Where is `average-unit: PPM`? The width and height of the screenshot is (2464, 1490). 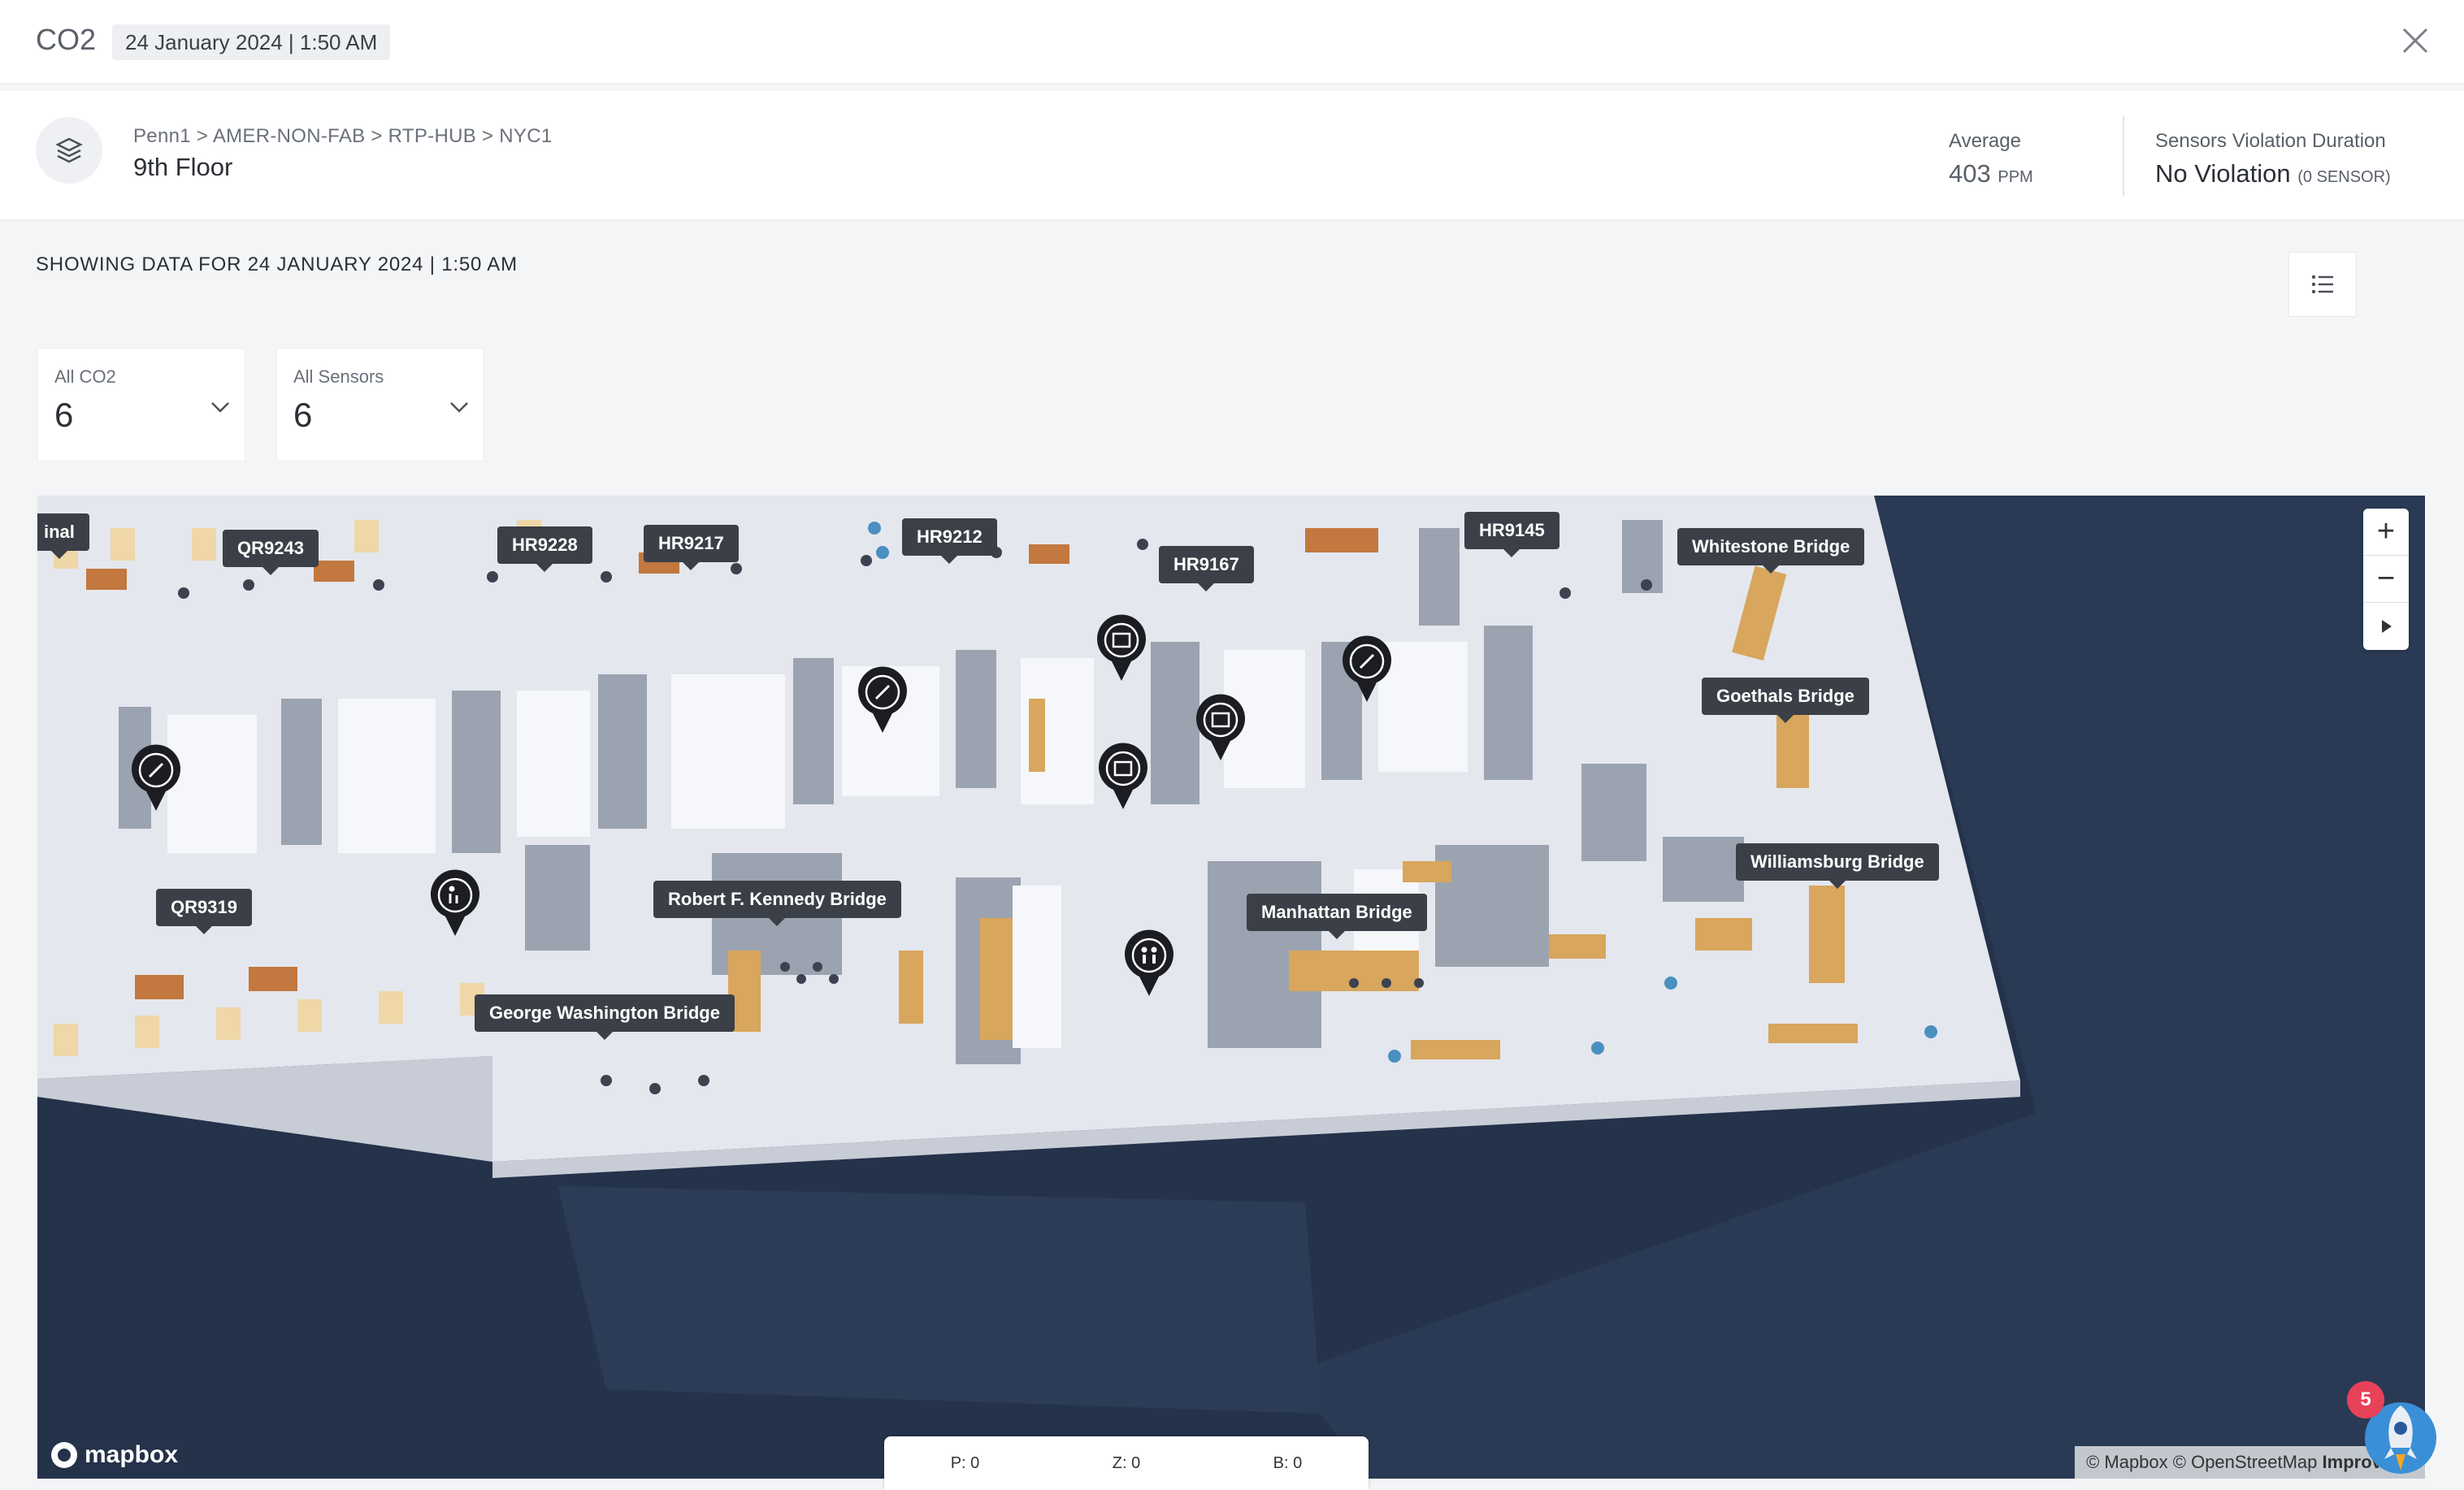 average-unit: PPM is located at coordinates (2016, 177).